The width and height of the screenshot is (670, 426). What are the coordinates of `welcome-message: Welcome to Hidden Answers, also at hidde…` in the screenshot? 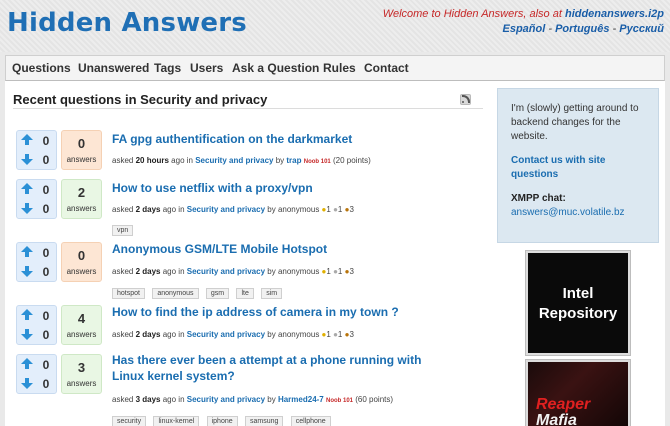 It's located at (523, 14).